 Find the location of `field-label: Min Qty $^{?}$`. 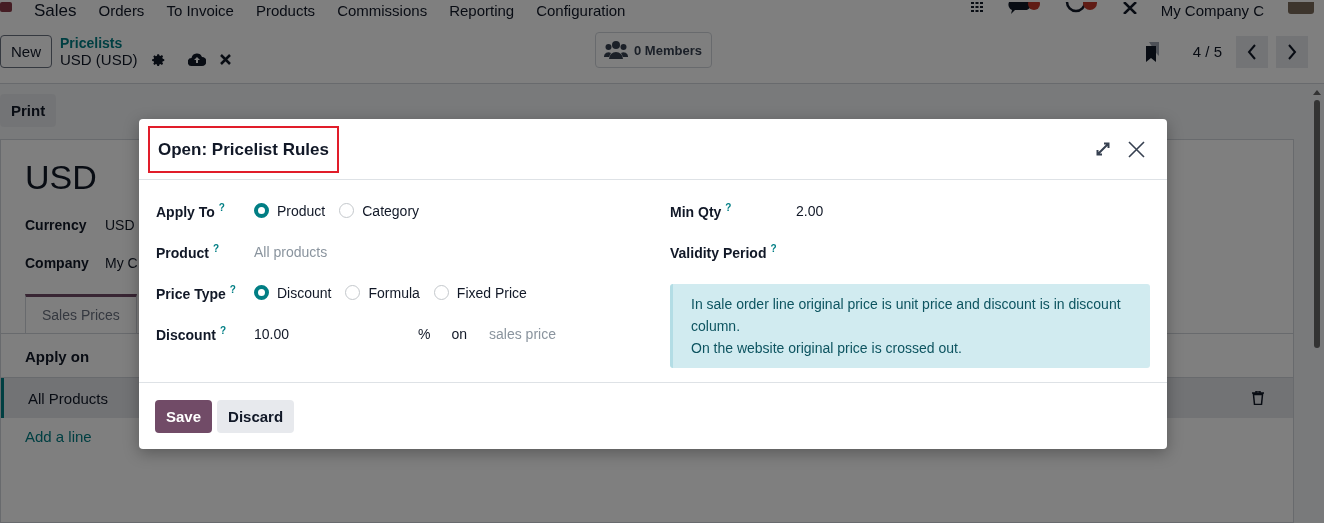

field-label: Min Qty $^{?}$ is located at coordinates (701, 210).